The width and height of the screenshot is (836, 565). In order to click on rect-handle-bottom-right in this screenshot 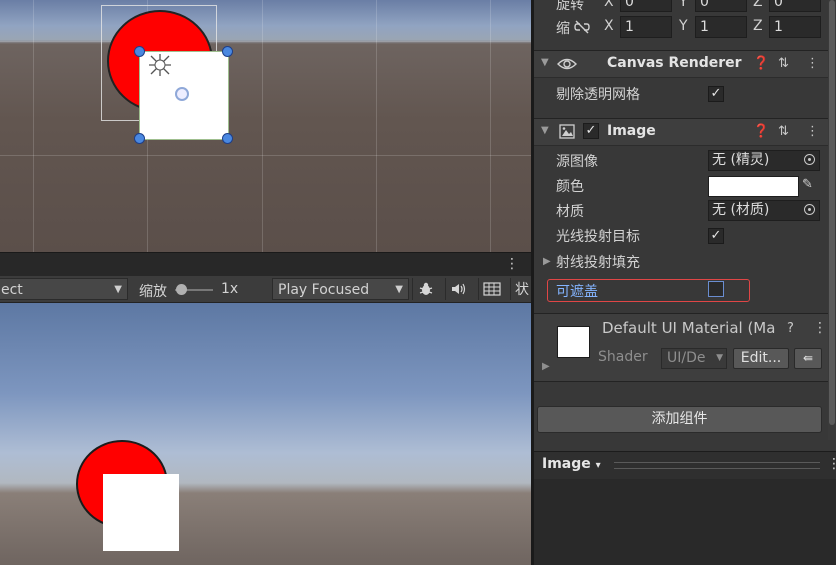, I will do `click(227, 138)`.